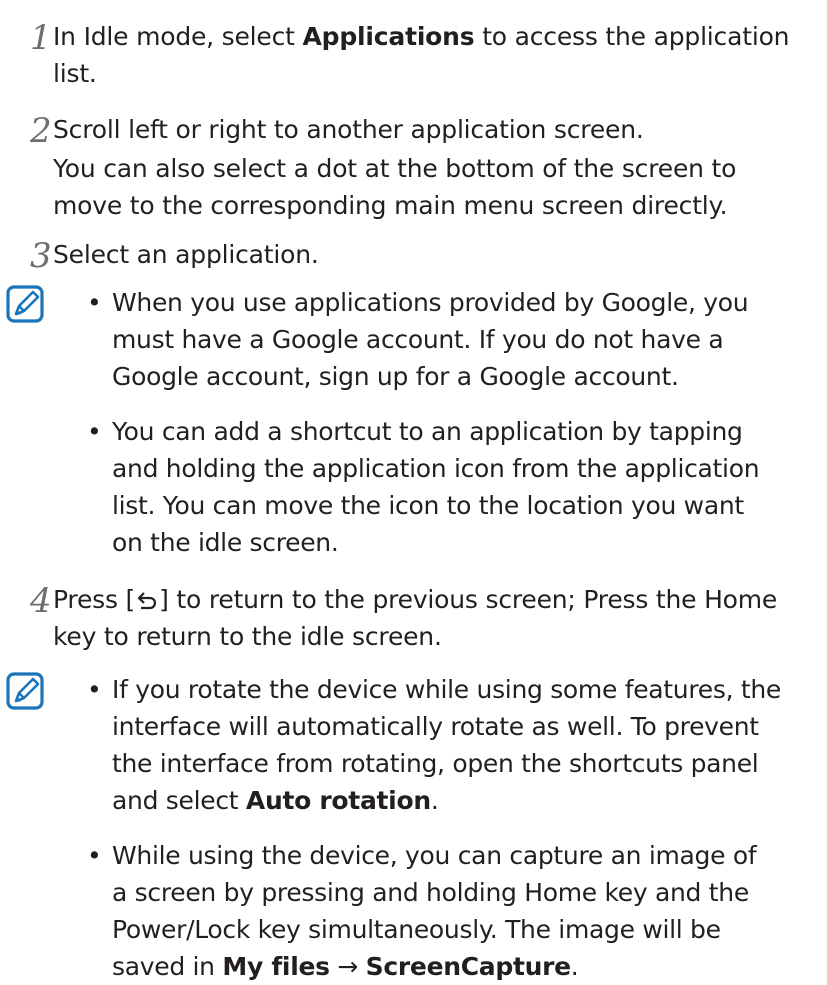 This screenshot has width=827, height=985. I want to click on back-icon, so click(147, 601).